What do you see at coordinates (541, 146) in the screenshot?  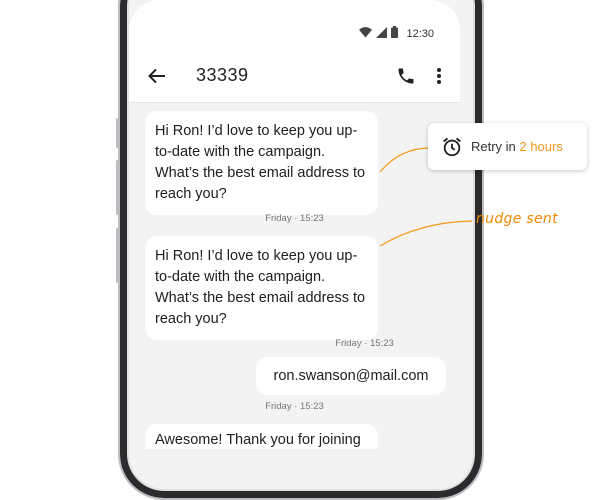 I see `retry-duration: 2 hours` at bounding box center [541, 146].